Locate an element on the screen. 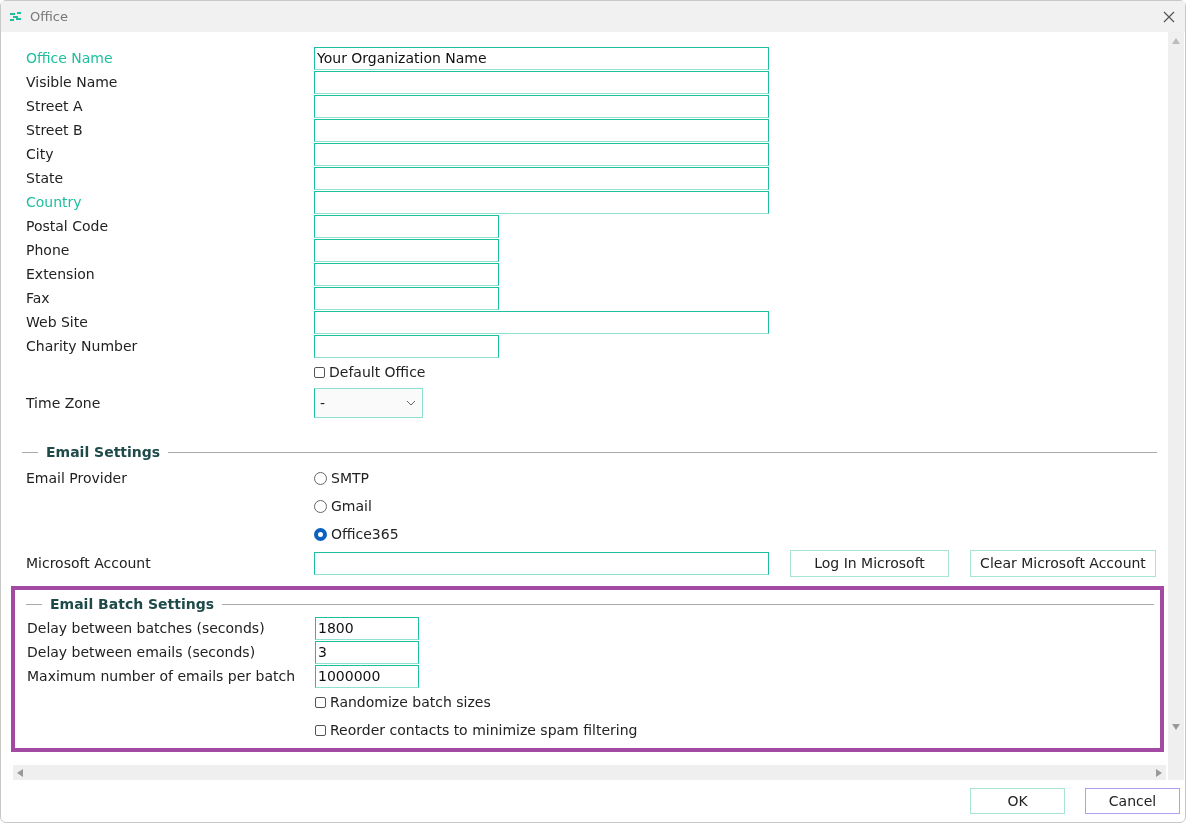 This screenshot has height=823, width=1186. vertical-scrollbar is located at coordinates (1176, 406).